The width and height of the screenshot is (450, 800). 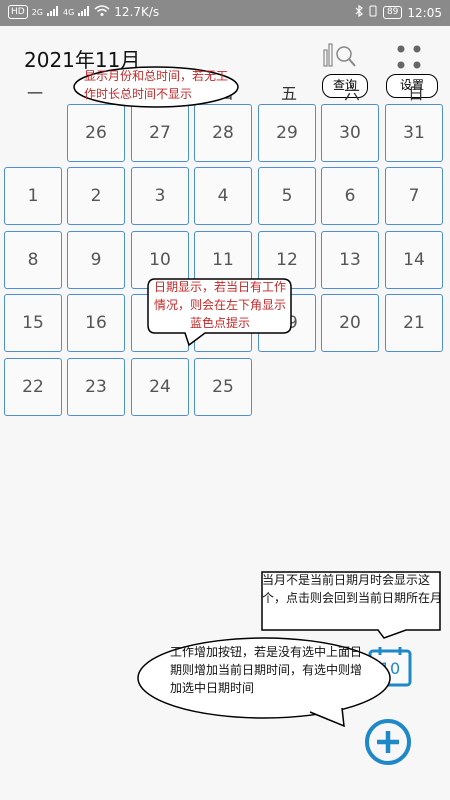 I want to click on calendar-day-cell: 24, so click(x=160, y=387).